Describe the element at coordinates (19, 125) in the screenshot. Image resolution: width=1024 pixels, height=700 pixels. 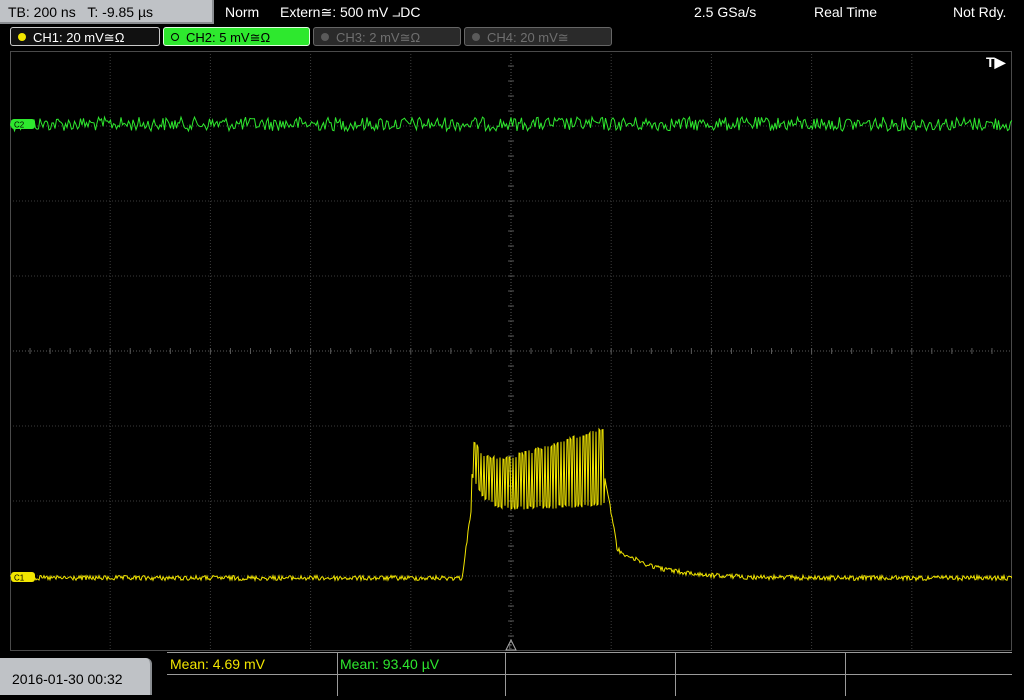
I see `ch2-marker-label: C2` at that location.